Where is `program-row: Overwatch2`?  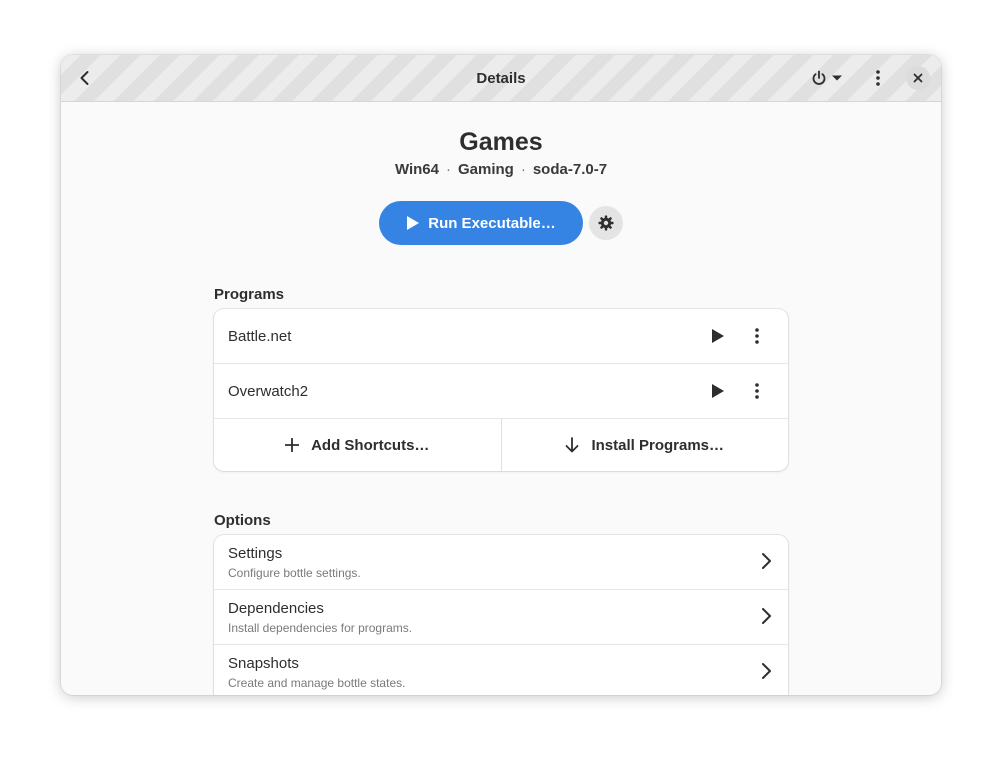 program-row: Overwatch2 is located at coordinates (501, 391).